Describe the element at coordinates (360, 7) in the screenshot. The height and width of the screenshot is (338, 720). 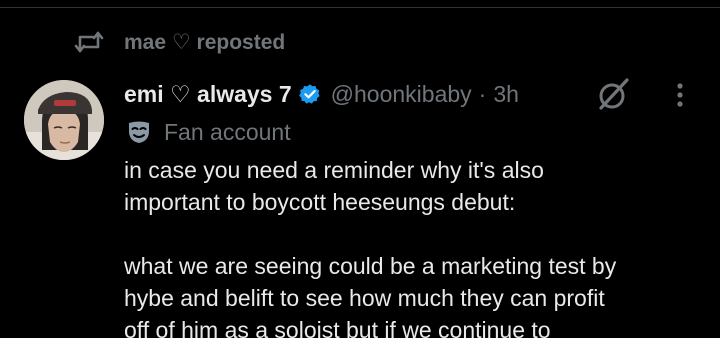
I see `top-divider` at that location.